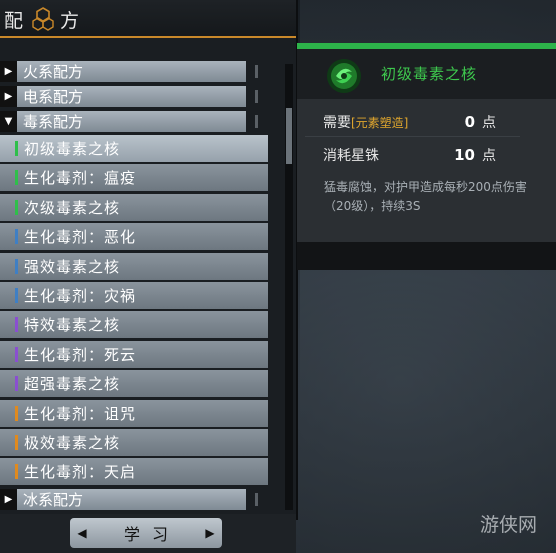 This screenshot has height=553, width=556. What do you see at coordinates (412, 155) in the screenshot?
I see `cost-row: 消耗星铢 10 点` at bounding box center [412, 155].